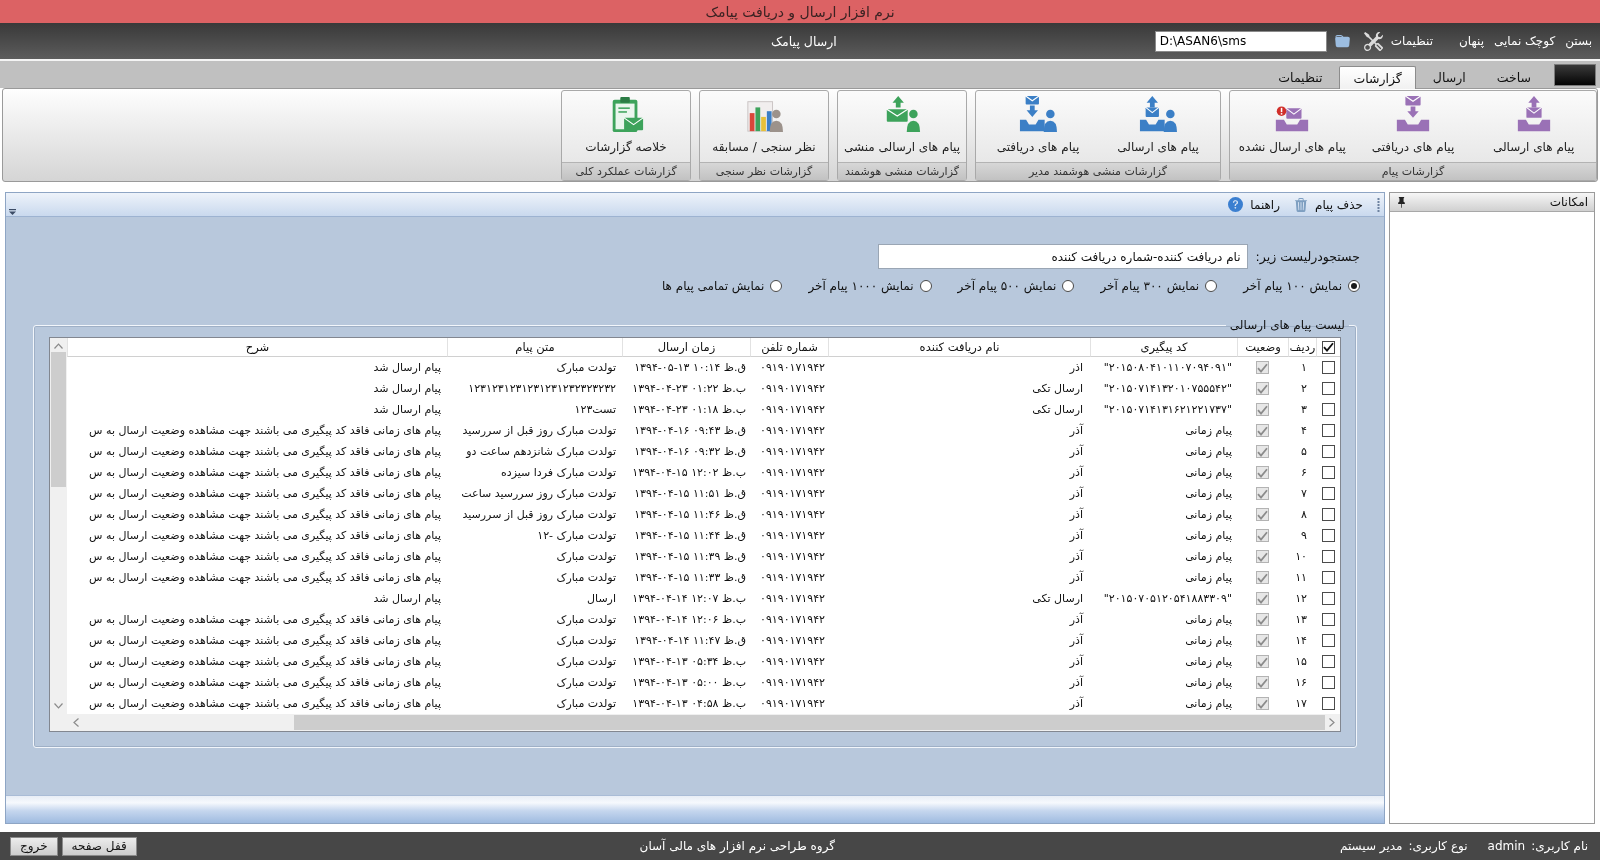 The width and height of the screenshot is (1600, 860). Describe the element at coordinates (586, 683) in the screenshot. I see `table-cell-text: تولدت مبارک` at that location.